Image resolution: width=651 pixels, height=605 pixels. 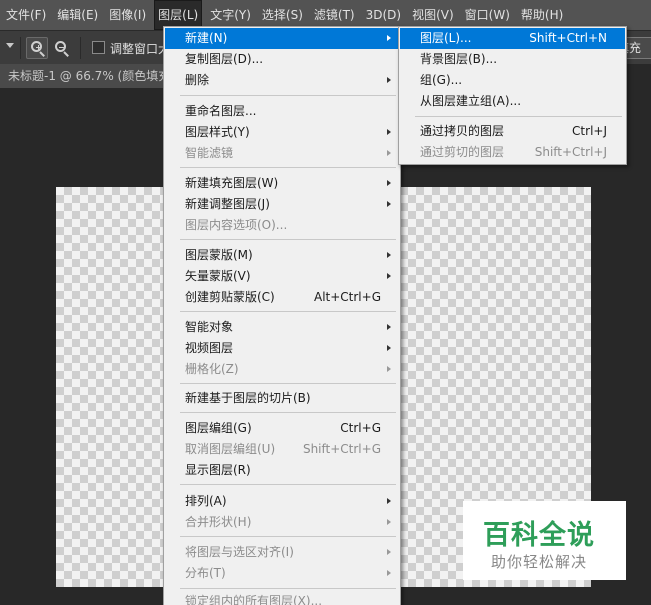 What do you see at coordinates (282, 501) in the screenshot?
I see `menu-item-arrange: 排列(A)` at bounding box center [282, 501].